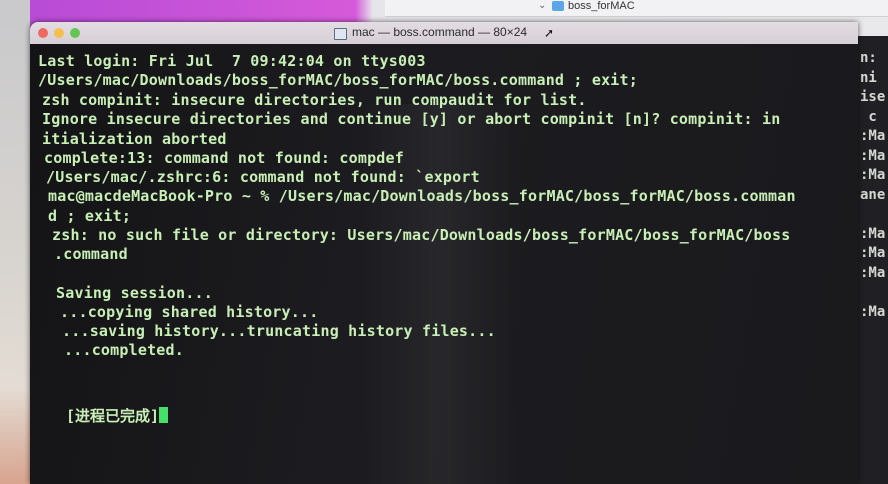 The width and height of the screenshot is (888, 484). I want to click on finder-folder-label: boss_forMAC, so click(601, 6).